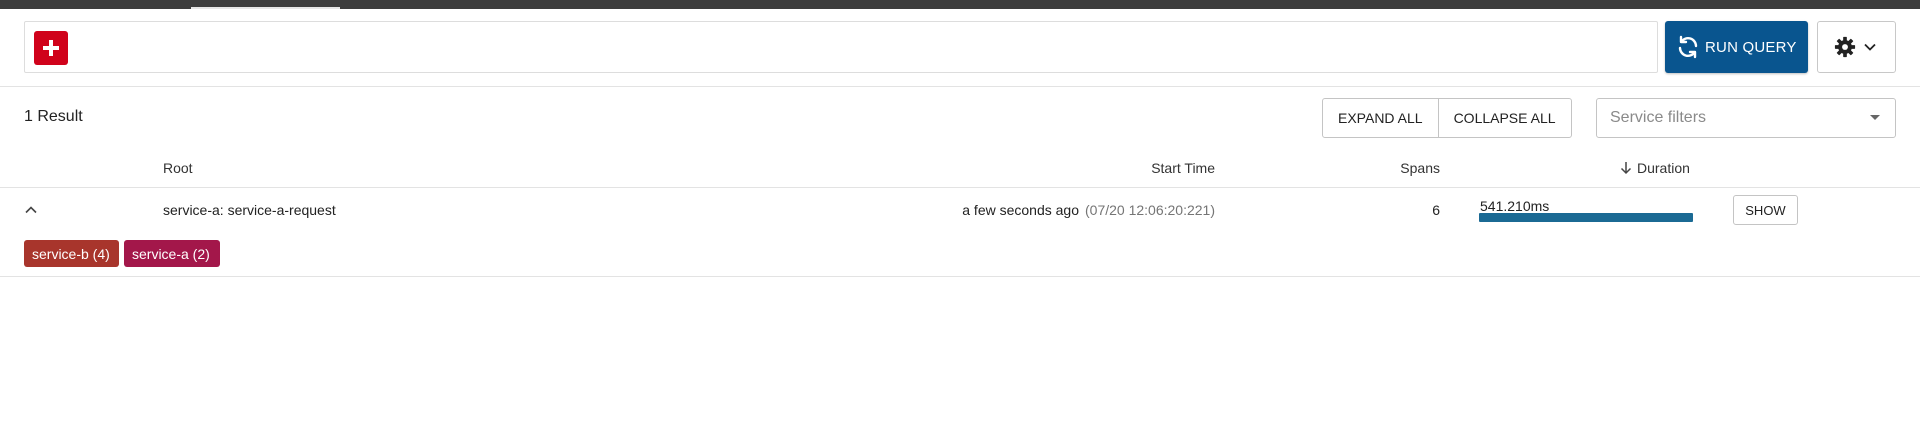 This screenshot has height=444, width=1920. I want to click on refresh-icon, so click(1688, 47).